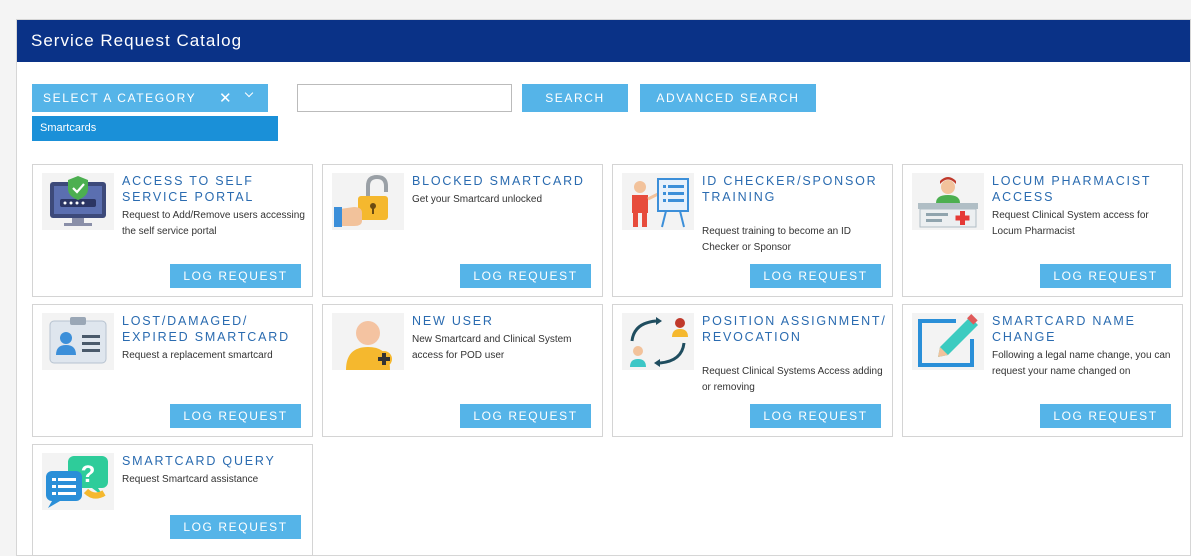 The width and height of the screenshot is (1191, 556). I want to click on category-select: SELECT A CATEGORY ✕, so click(150, 98).